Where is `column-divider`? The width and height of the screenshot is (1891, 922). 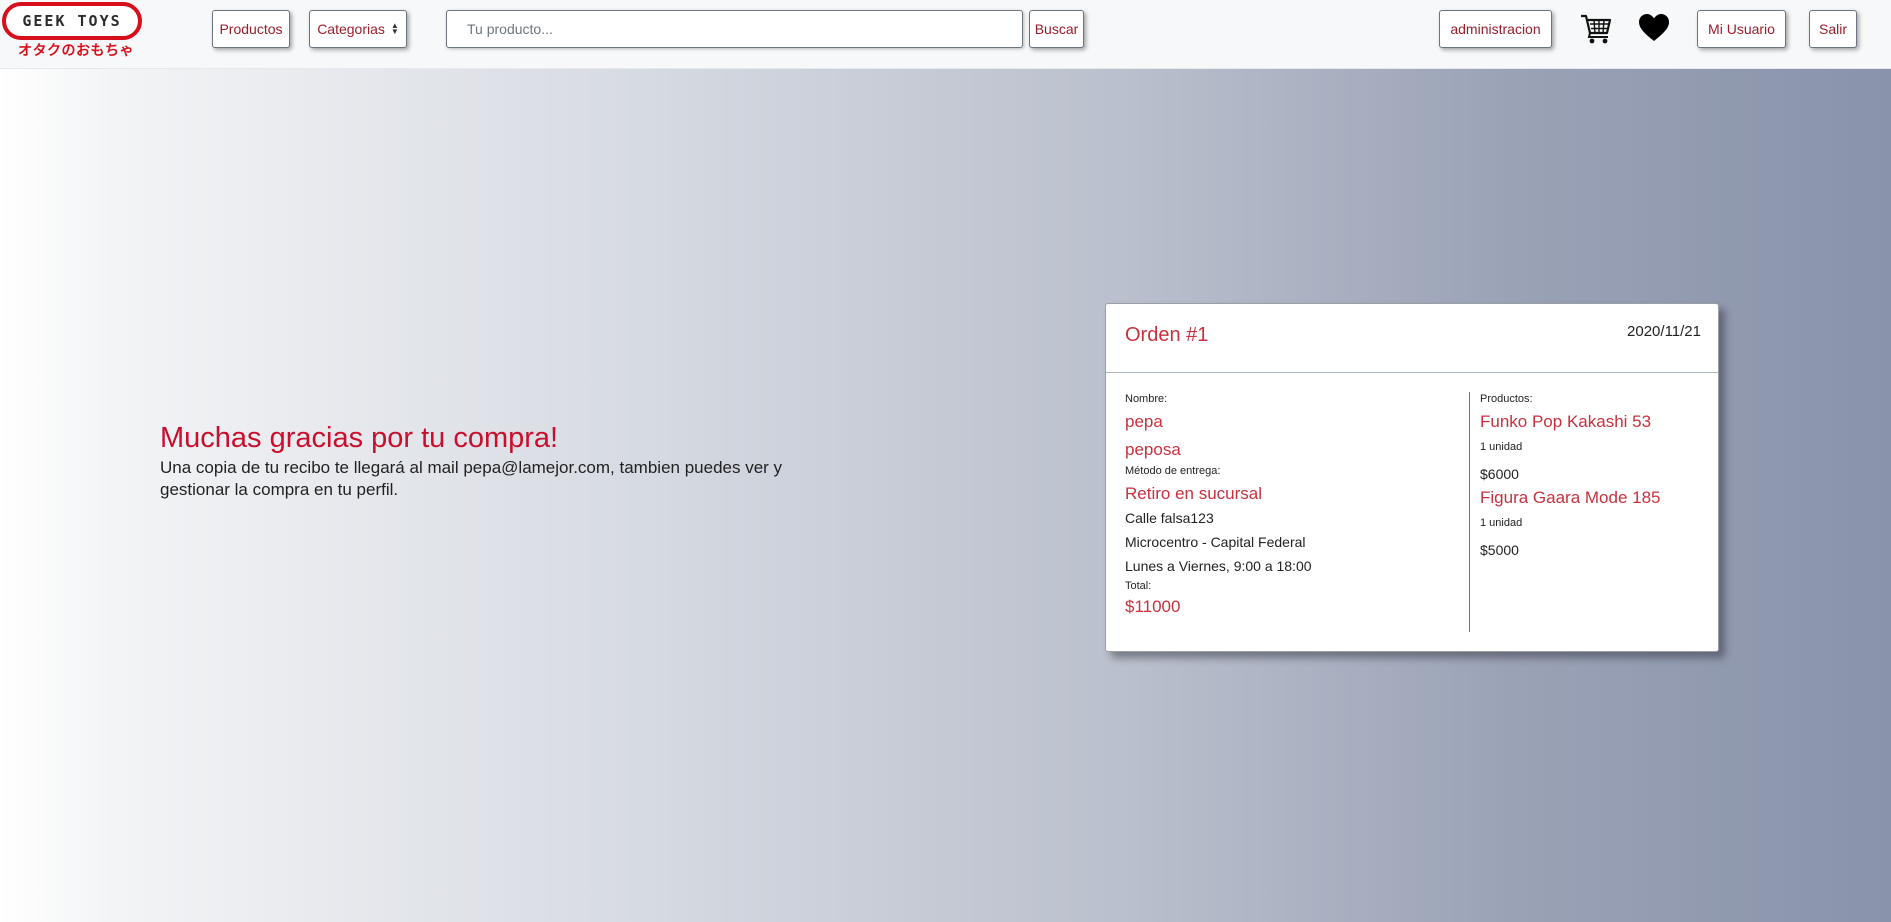
column-divider is located at coordinates (1469, 512).